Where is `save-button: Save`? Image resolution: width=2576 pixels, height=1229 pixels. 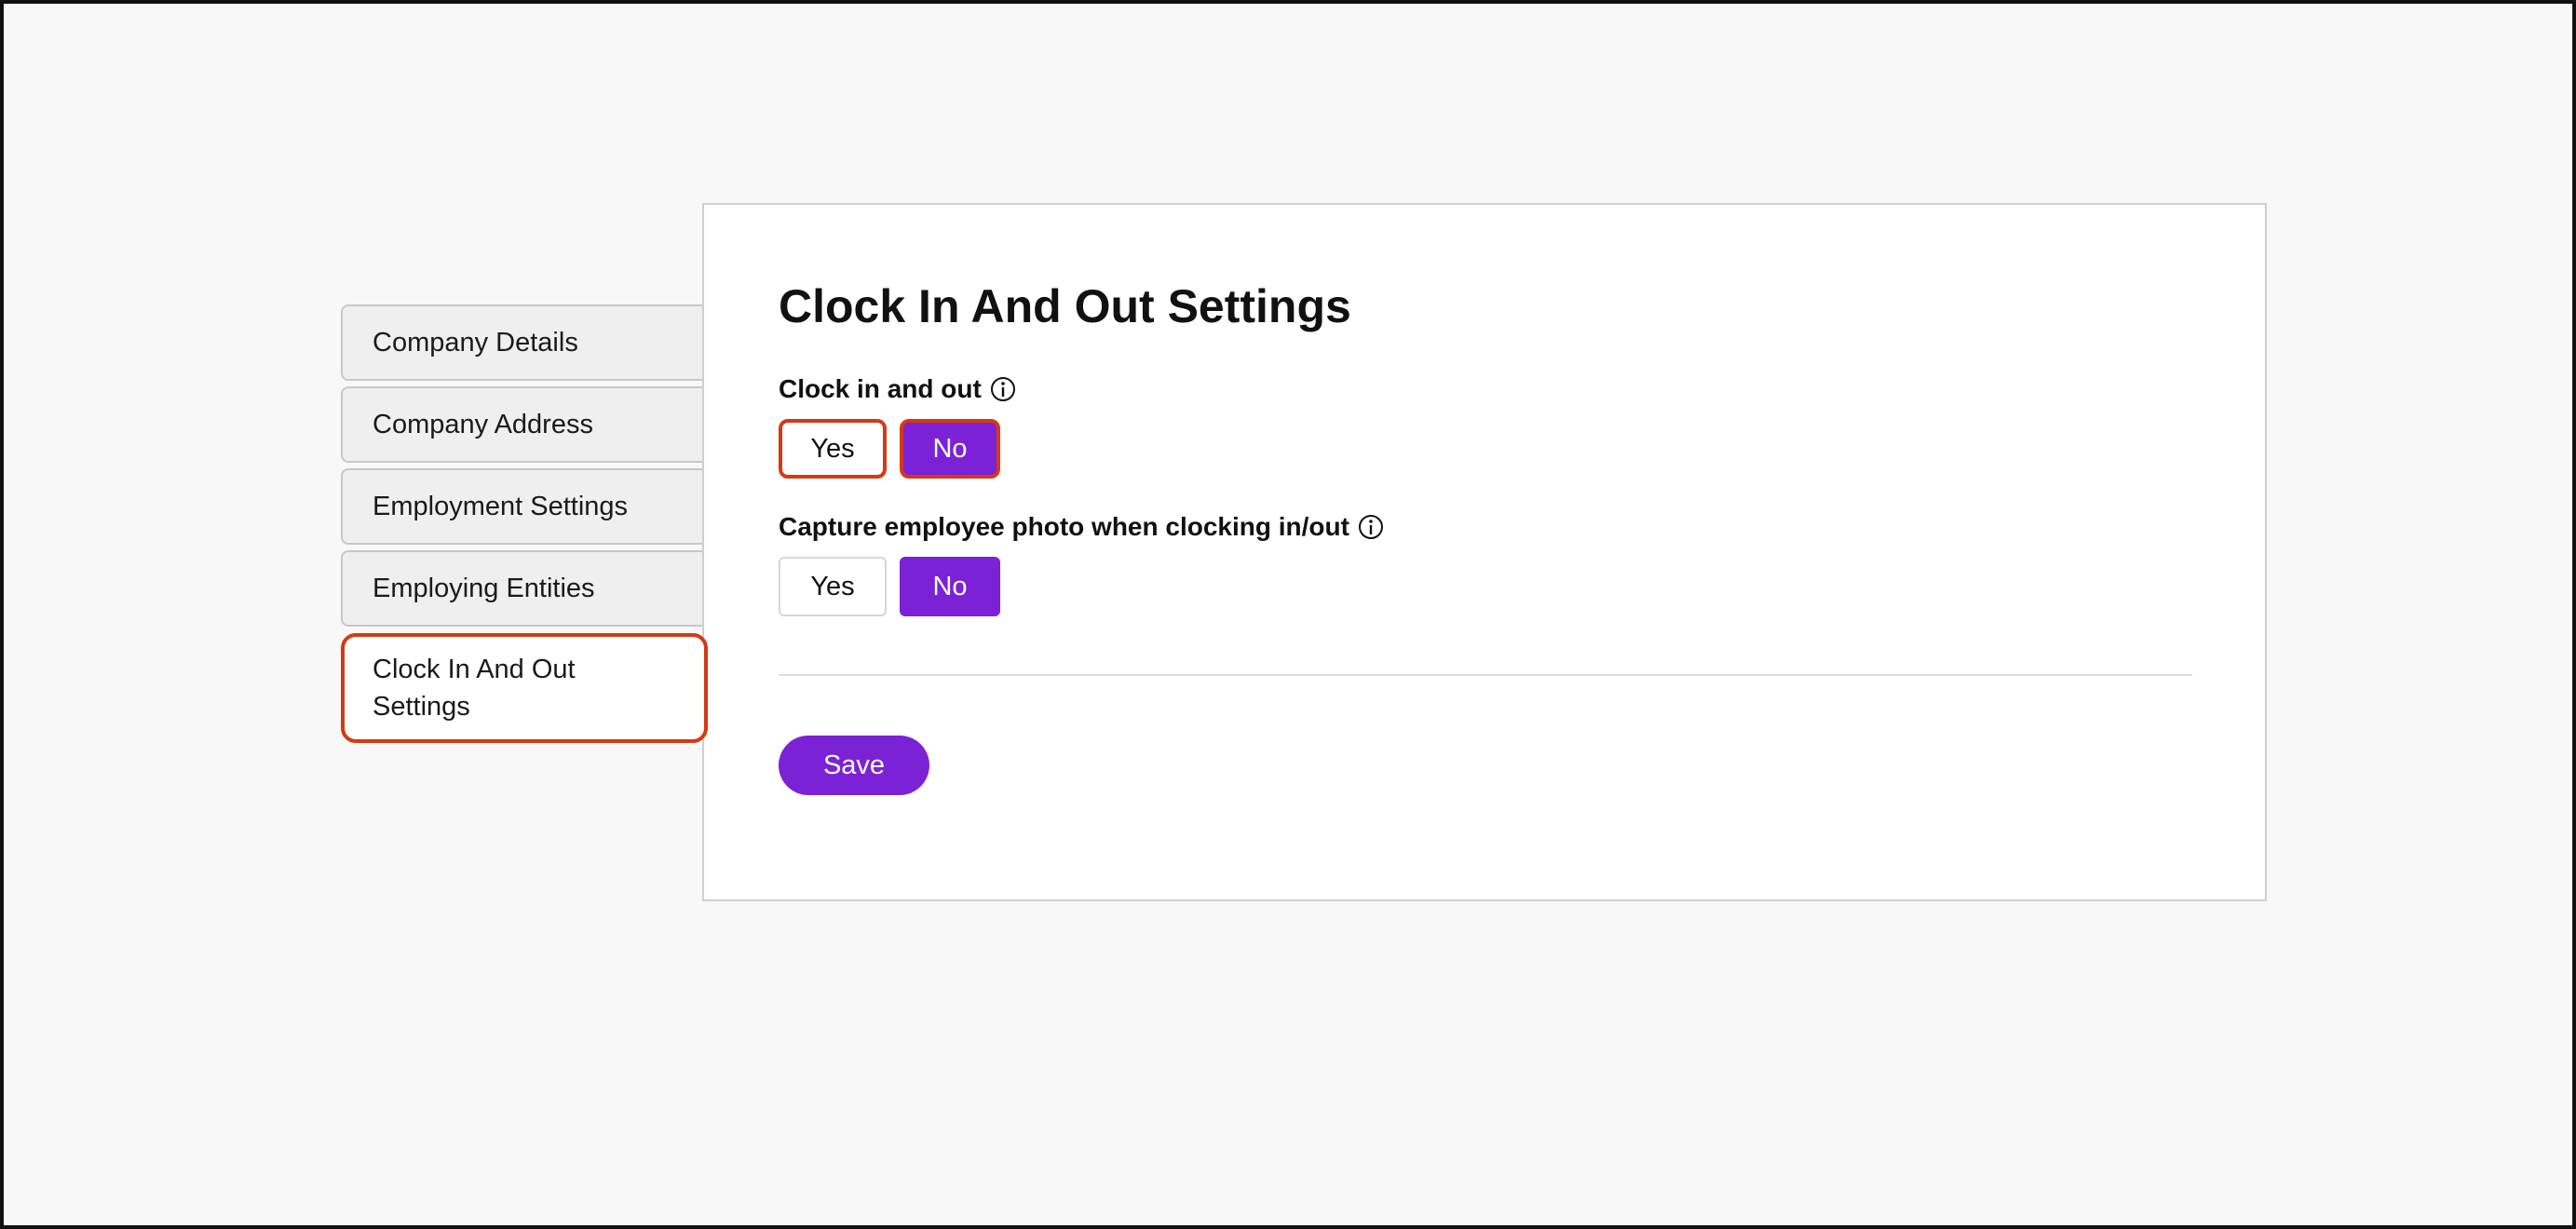 save-button: Save is located at coordinates (854, 765).